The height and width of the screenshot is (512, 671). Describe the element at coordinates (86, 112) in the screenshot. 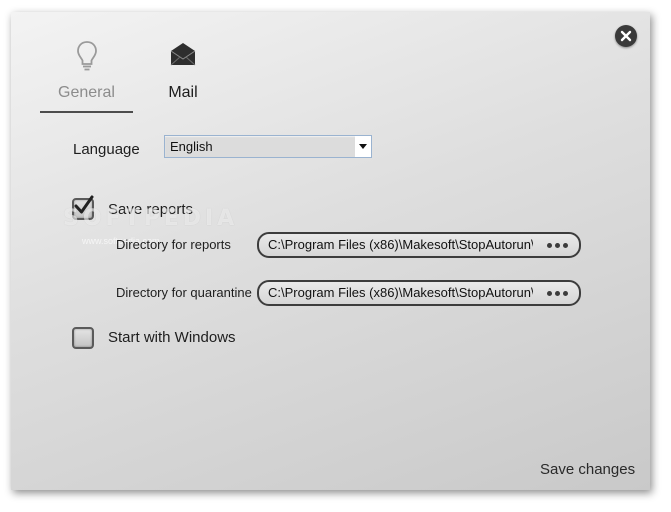

I see `active-tab-indicator` at that location.